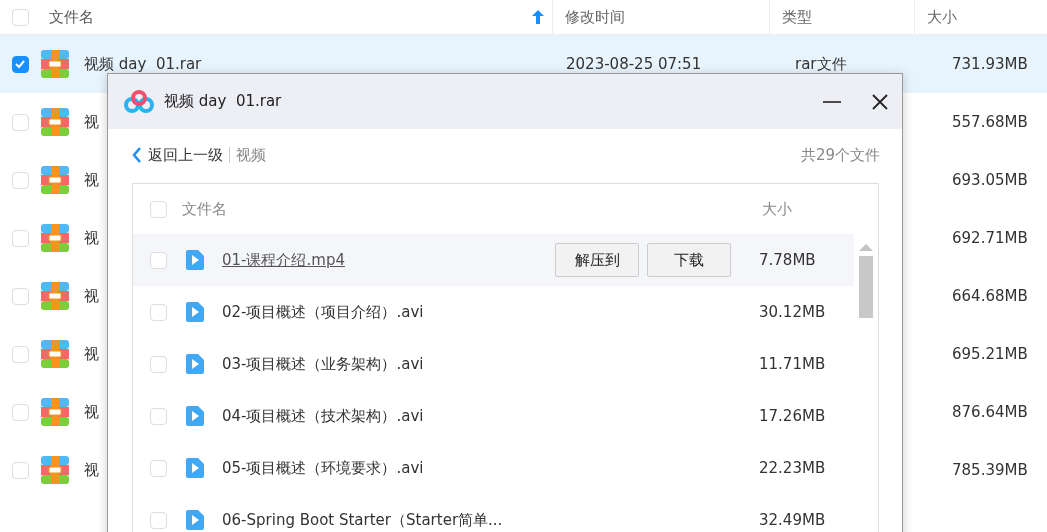 The height and width of the screenshot is (532, 1047). I want to click on file-type: rar文件, so click(821, 63).